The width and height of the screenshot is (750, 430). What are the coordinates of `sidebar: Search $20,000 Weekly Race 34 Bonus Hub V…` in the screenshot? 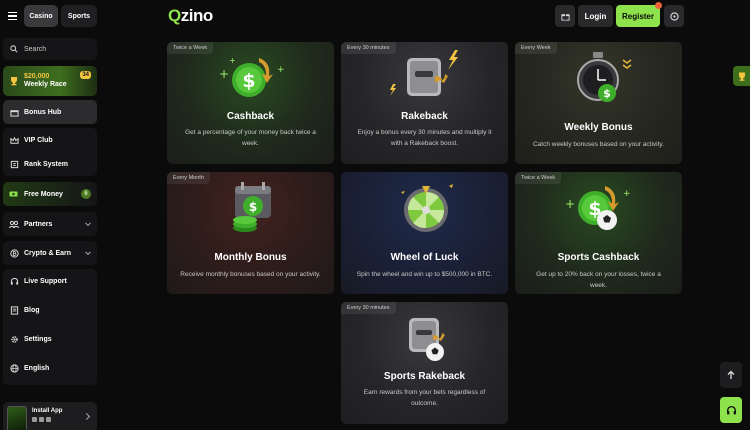 It's located at (50, 233).